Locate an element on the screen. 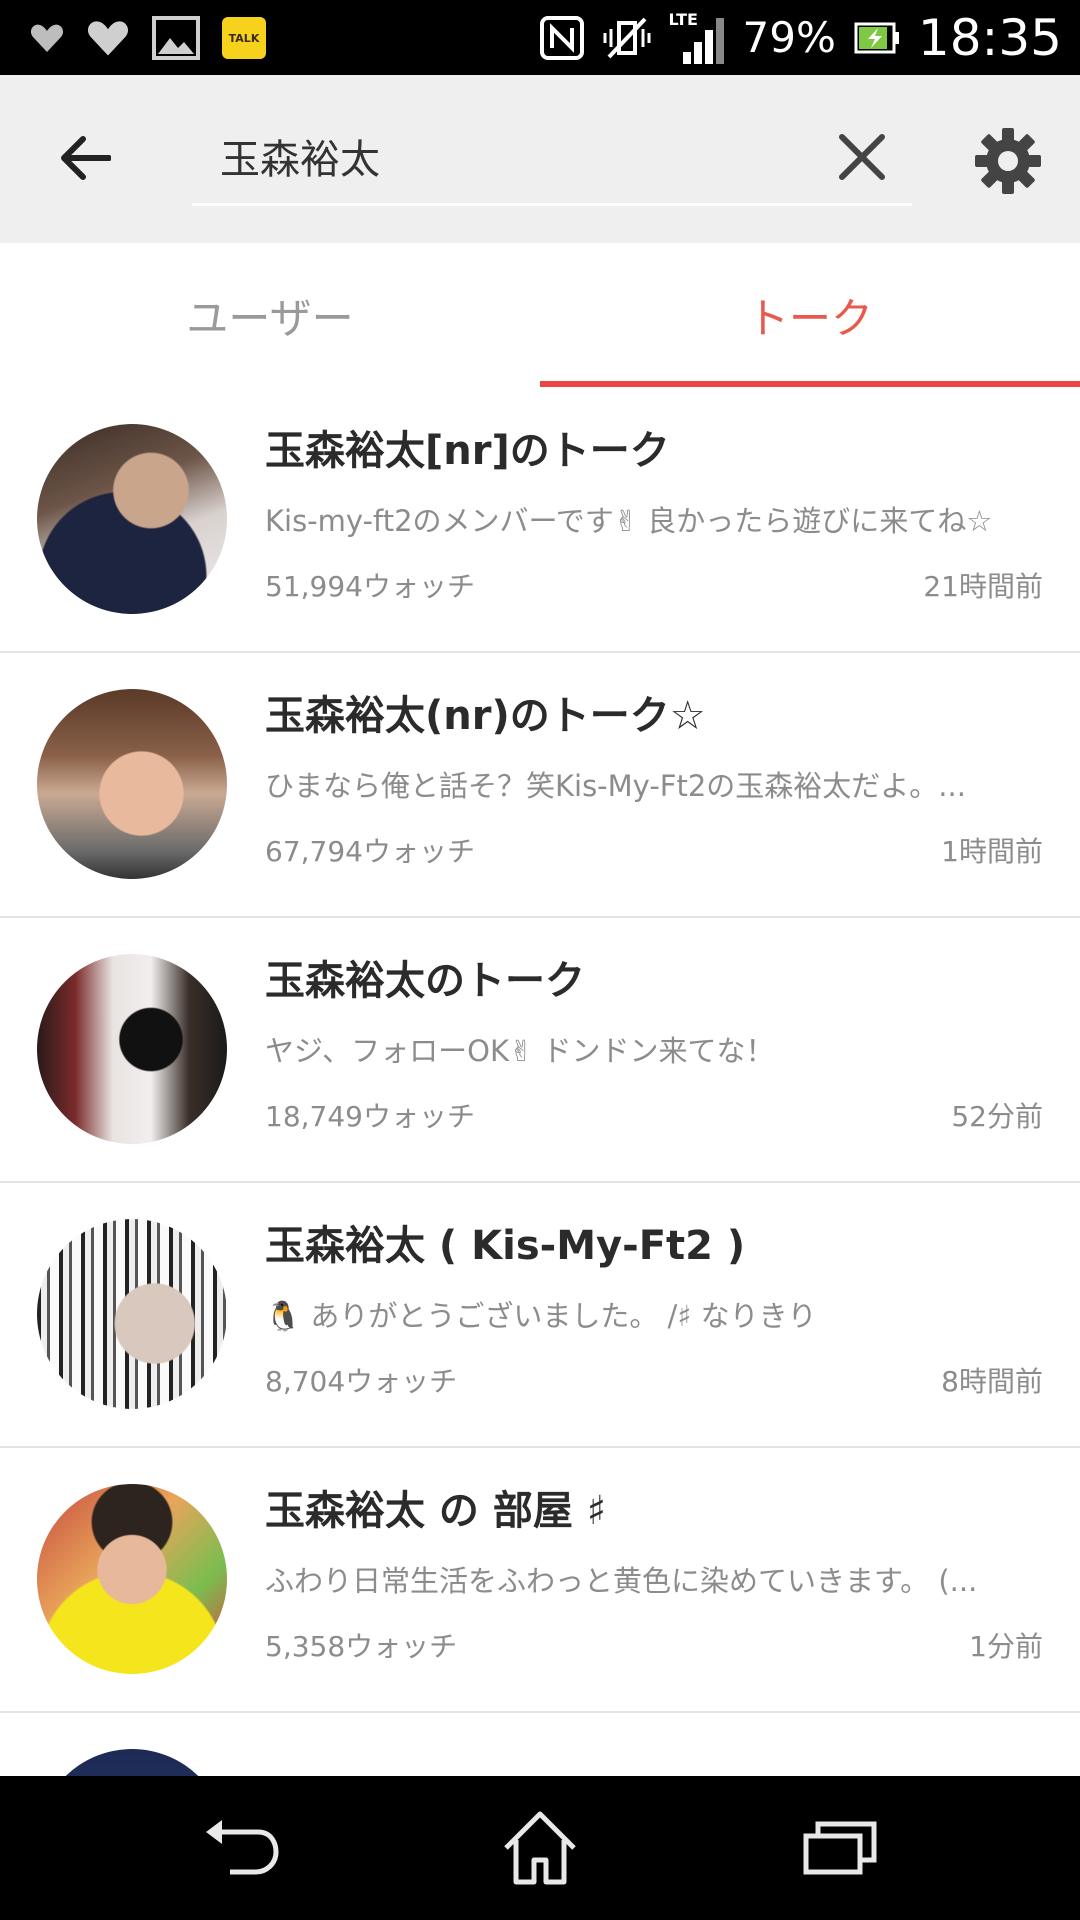 The image size is (1080, 1920). talk-title: 玉森裕太のトーク is located at coordinates (425, 981).